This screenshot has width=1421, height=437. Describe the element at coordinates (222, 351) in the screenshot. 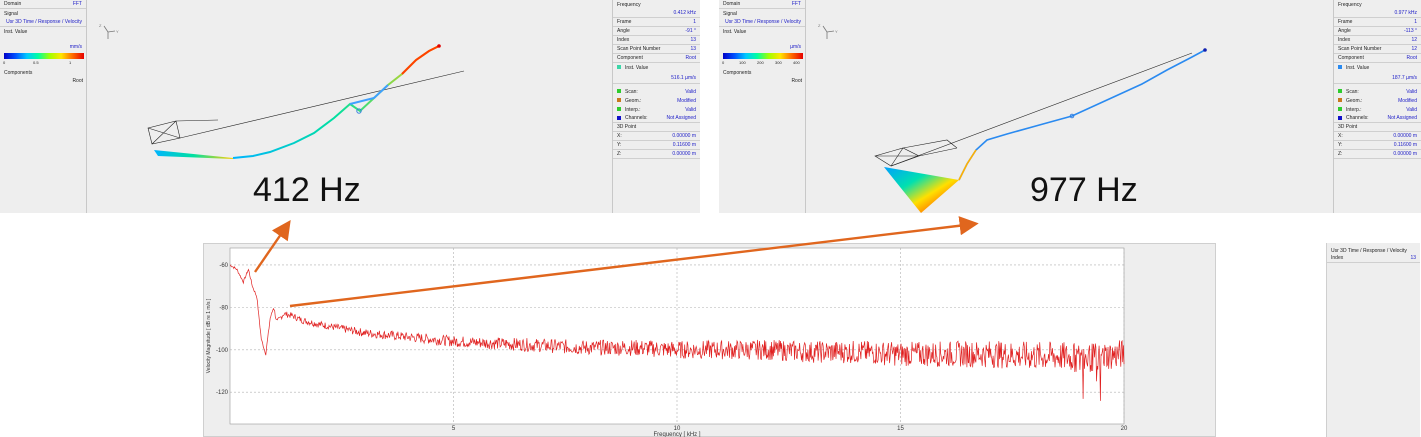

I see `y-tick-label: -100` at that location.